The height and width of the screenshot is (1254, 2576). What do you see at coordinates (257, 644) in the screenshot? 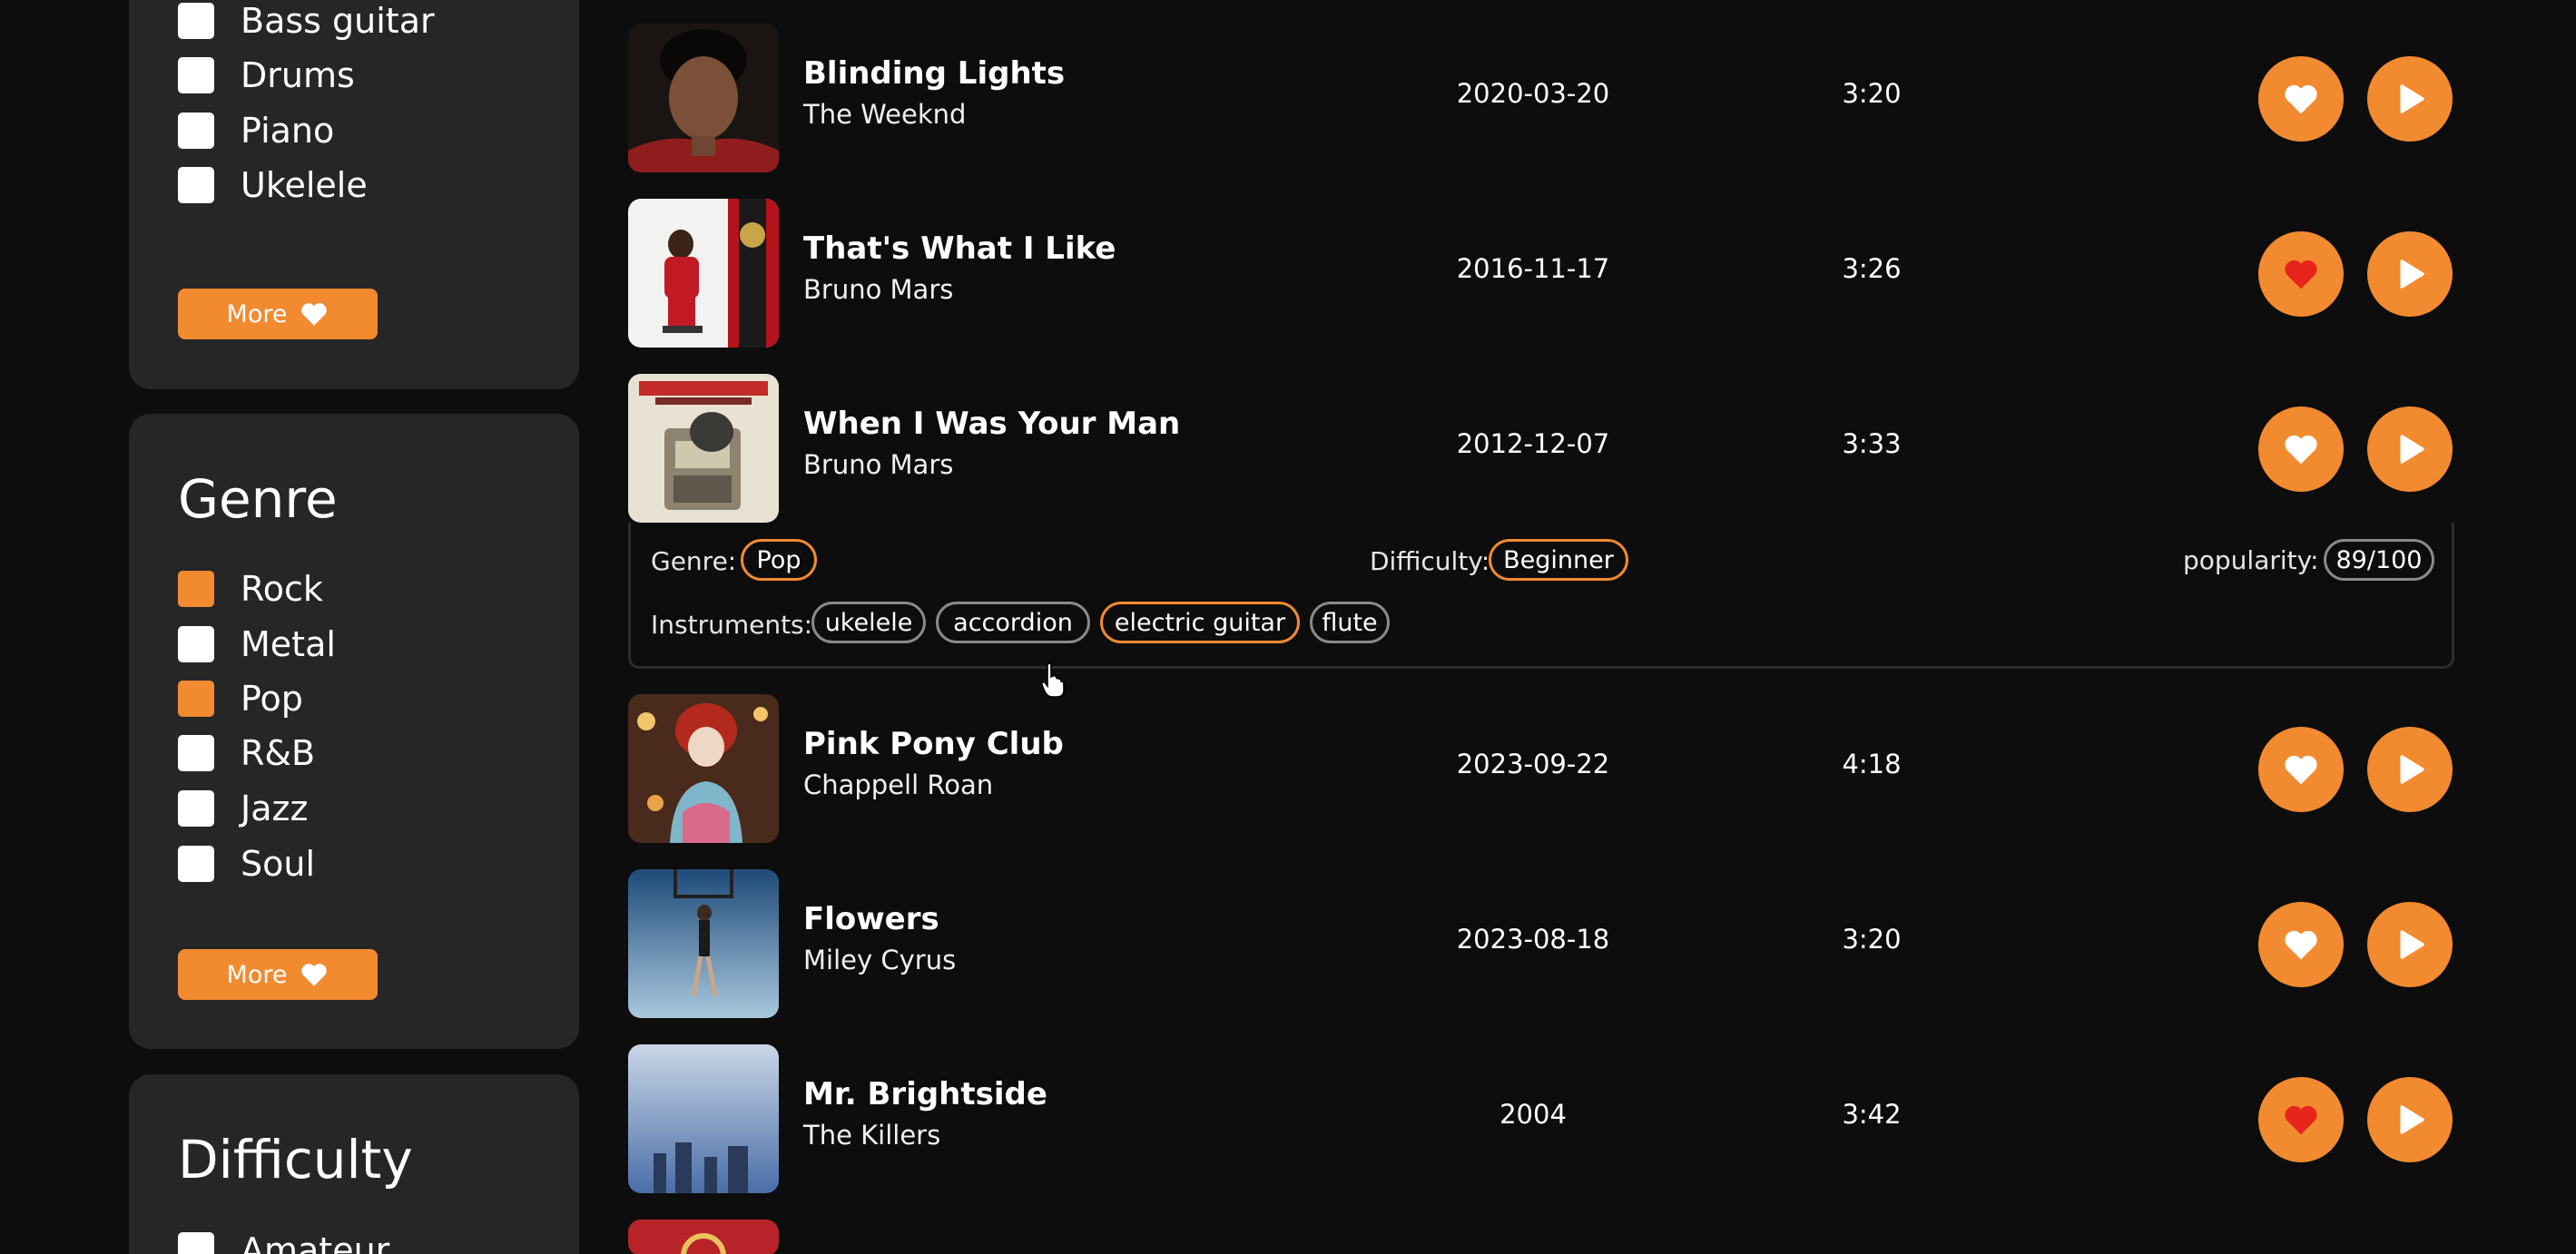
I see `filter-option-metal: Metal` at bounding box center [257, 644].